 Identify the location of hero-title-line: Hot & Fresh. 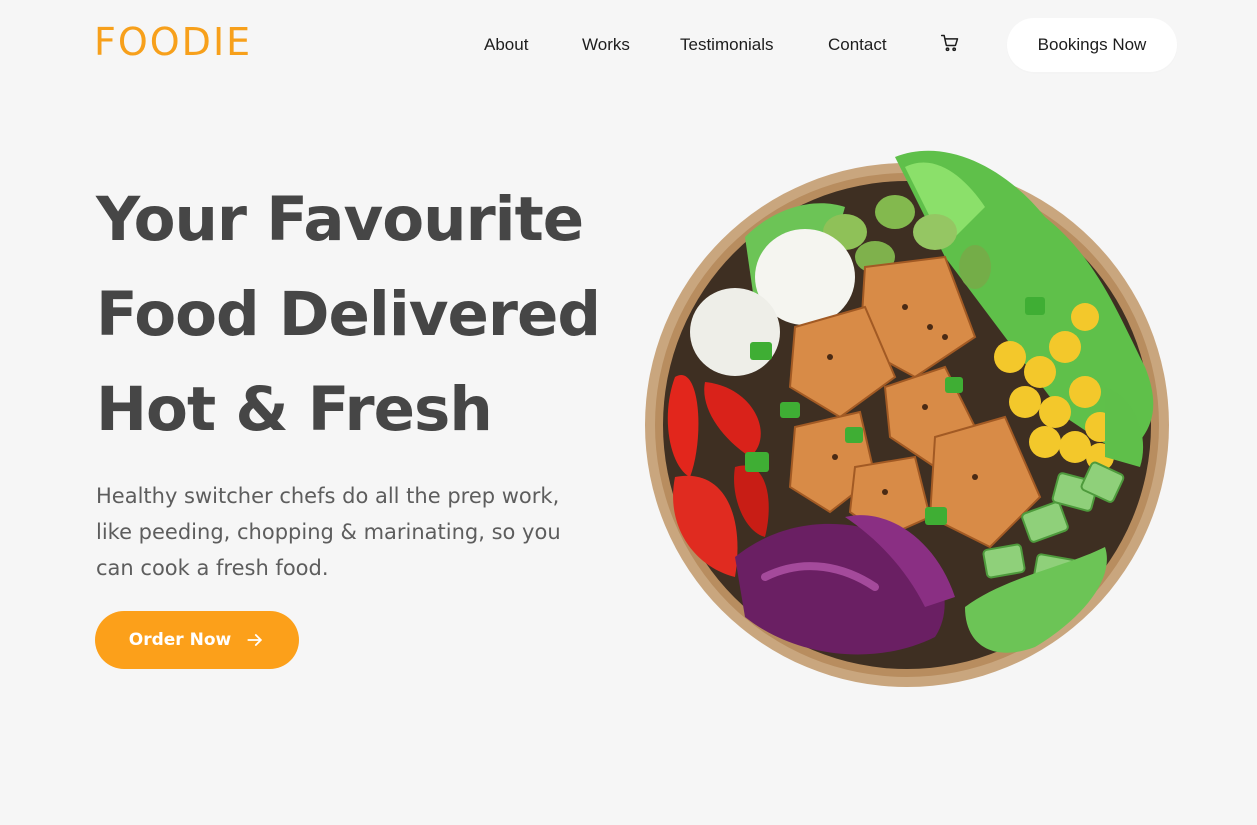
(294, 409).